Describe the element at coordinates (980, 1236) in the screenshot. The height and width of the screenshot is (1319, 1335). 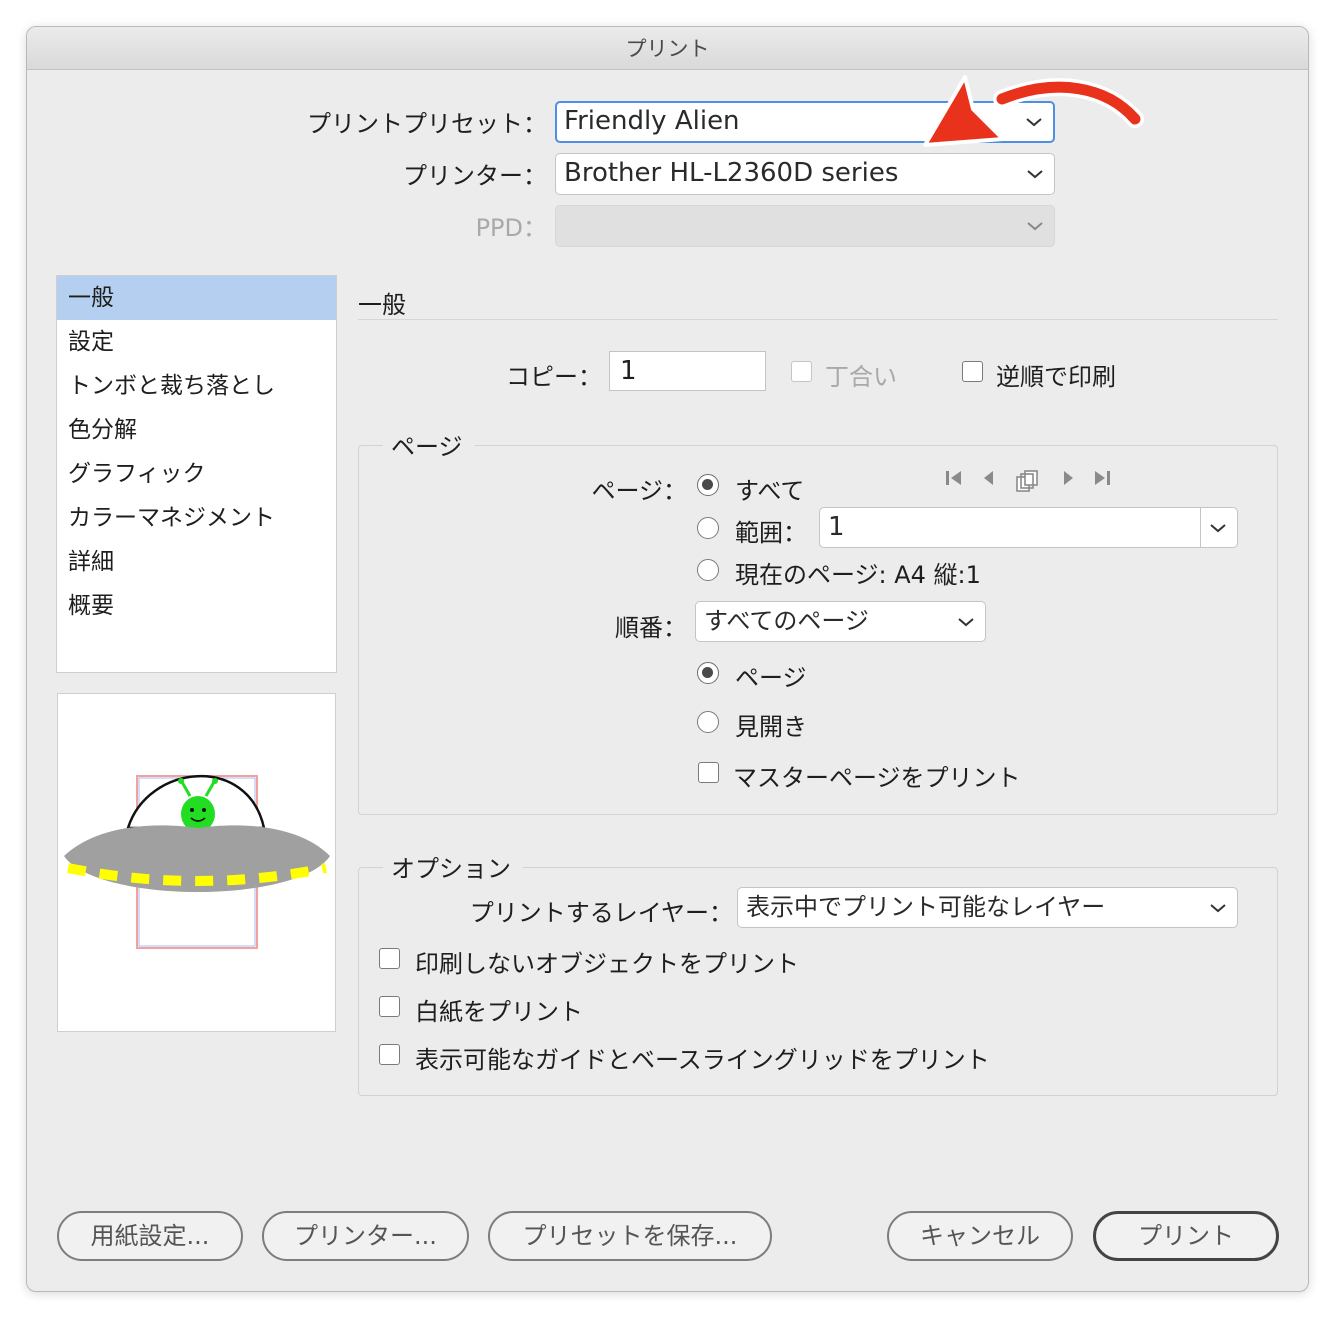
I see `cancel-button: キャンセル` at that location.